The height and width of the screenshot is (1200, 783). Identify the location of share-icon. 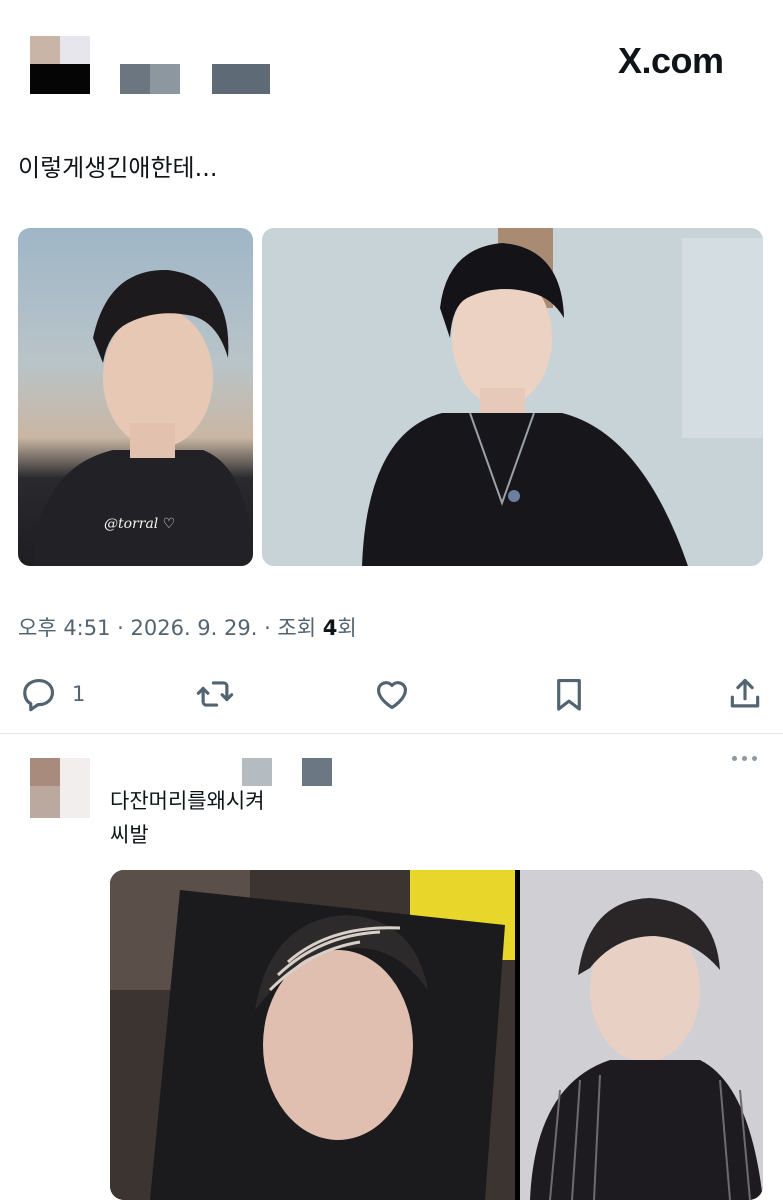
(745, 694).